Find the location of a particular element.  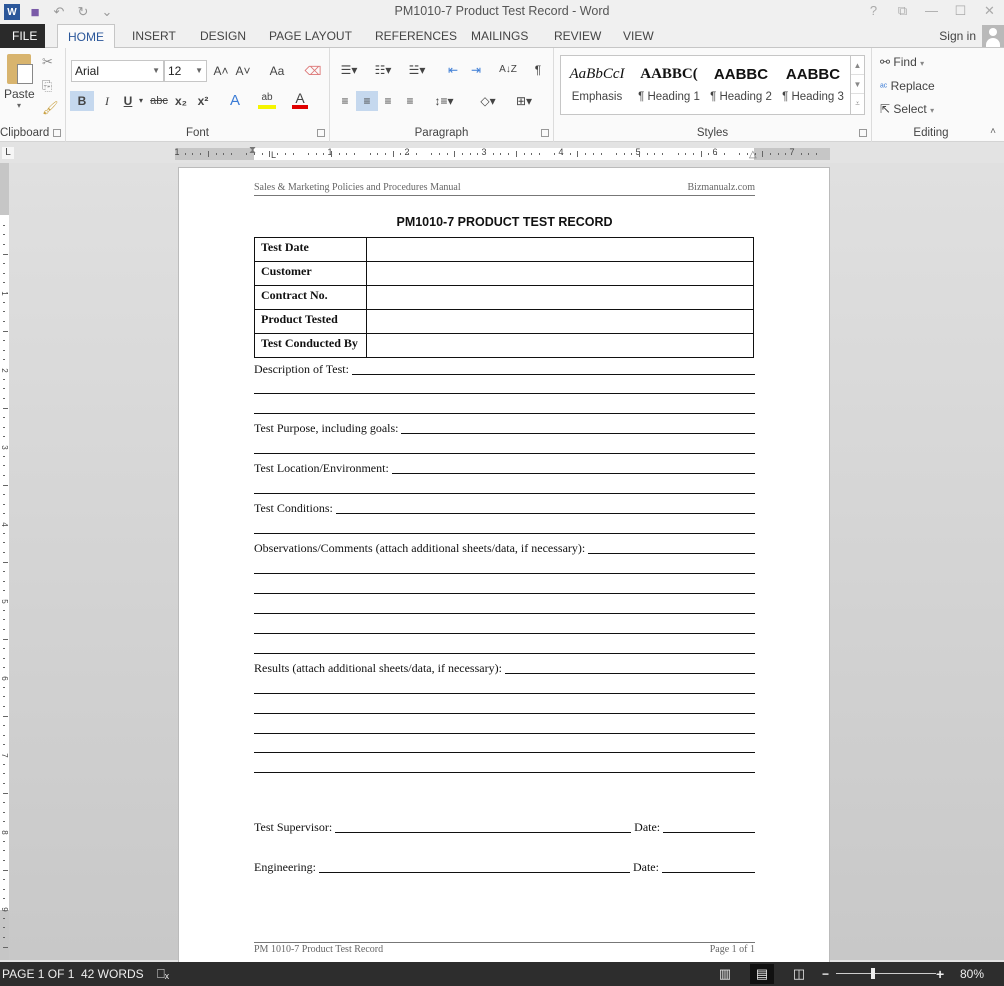

bullets-icon: ☰▾ is located at coordinates (349, 70).